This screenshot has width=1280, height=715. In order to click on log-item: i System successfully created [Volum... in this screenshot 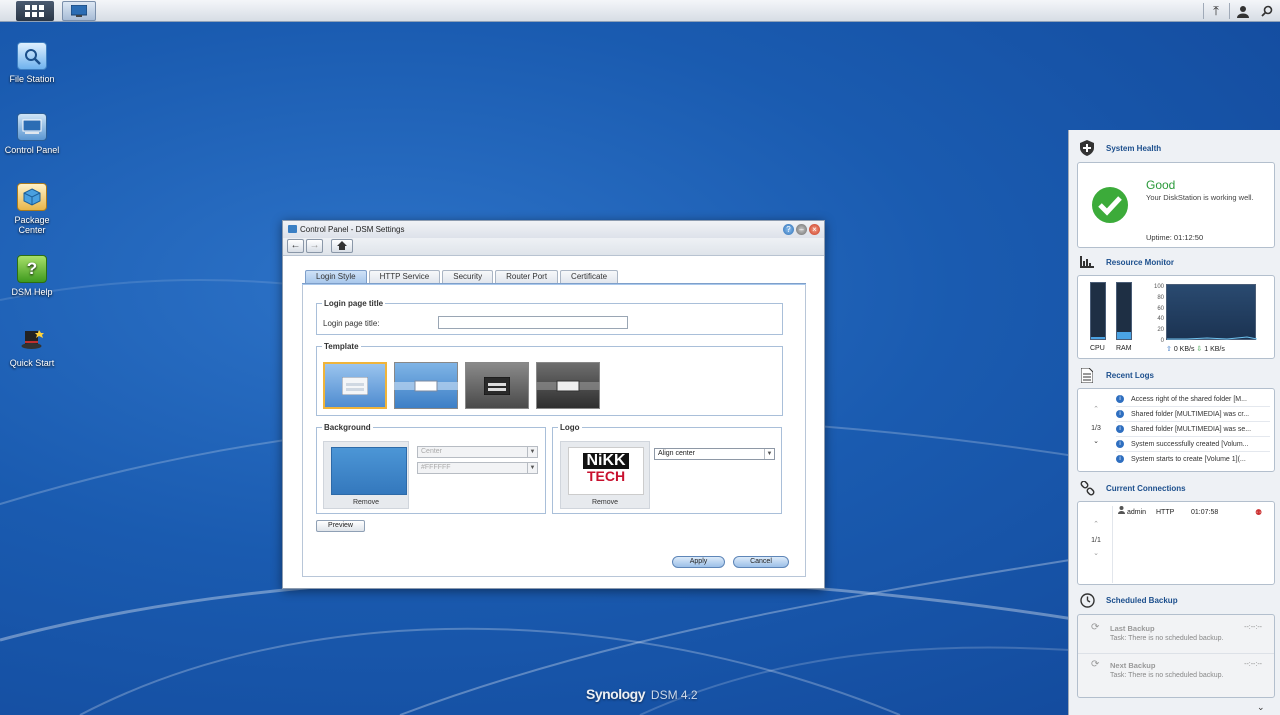, I will do `click(1193, 445)`.